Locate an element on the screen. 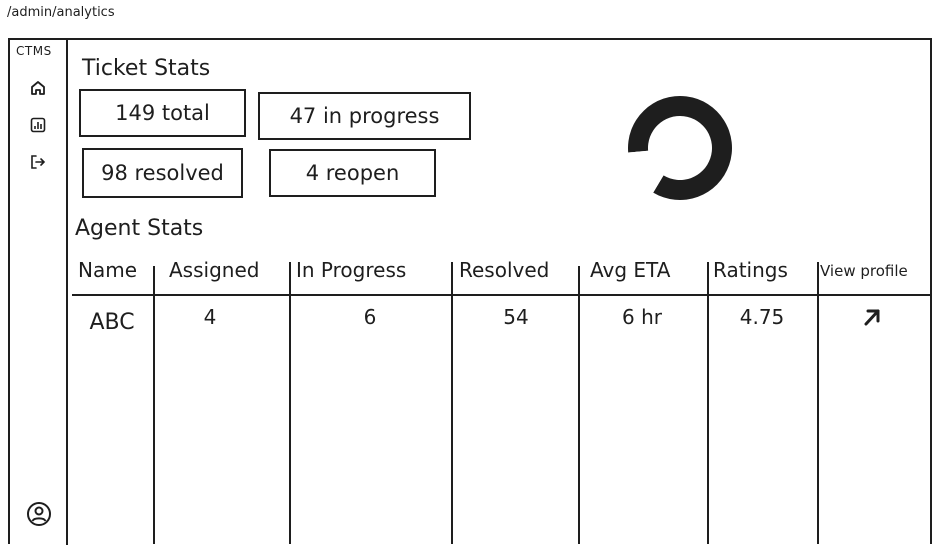 Image resolution: width=941 pixels, height=549 pixels. col-header-ratings: Ratings is located at coordinates (750, 270).